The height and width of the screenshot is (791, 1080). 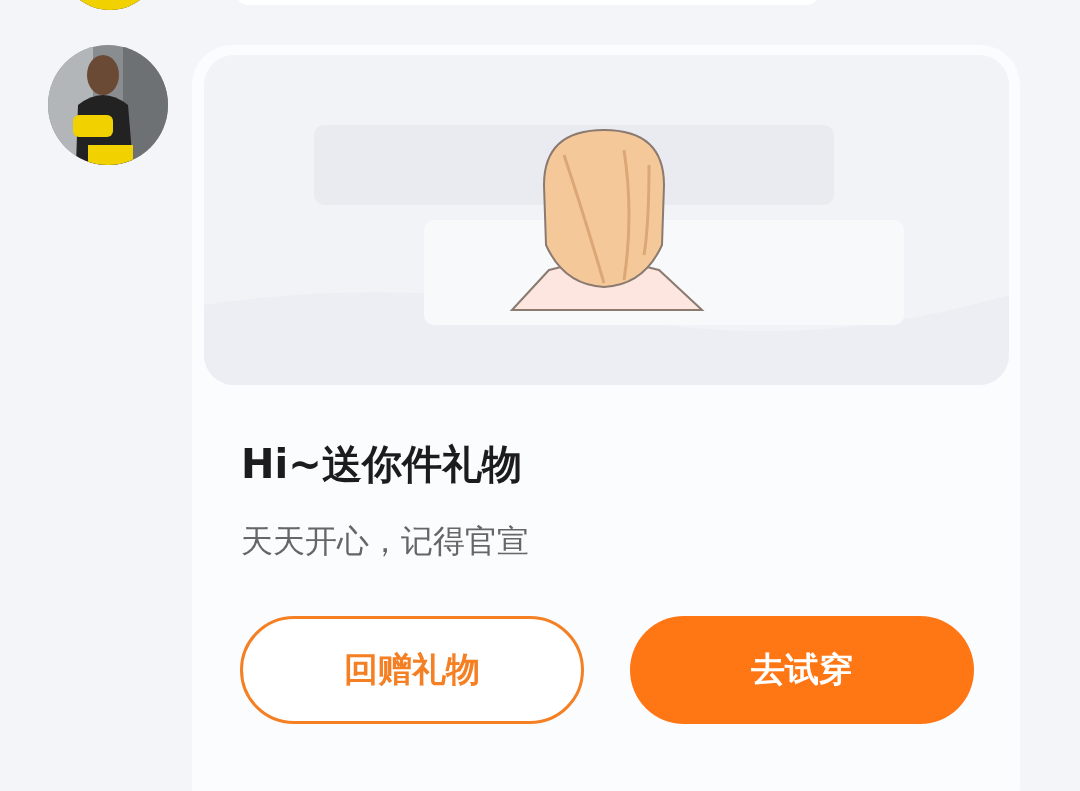 What do you see at coordinates (412, 670) in the screenshot?
I see `return-gift-button: 回赠礼物` at bounding box center [412, 670].